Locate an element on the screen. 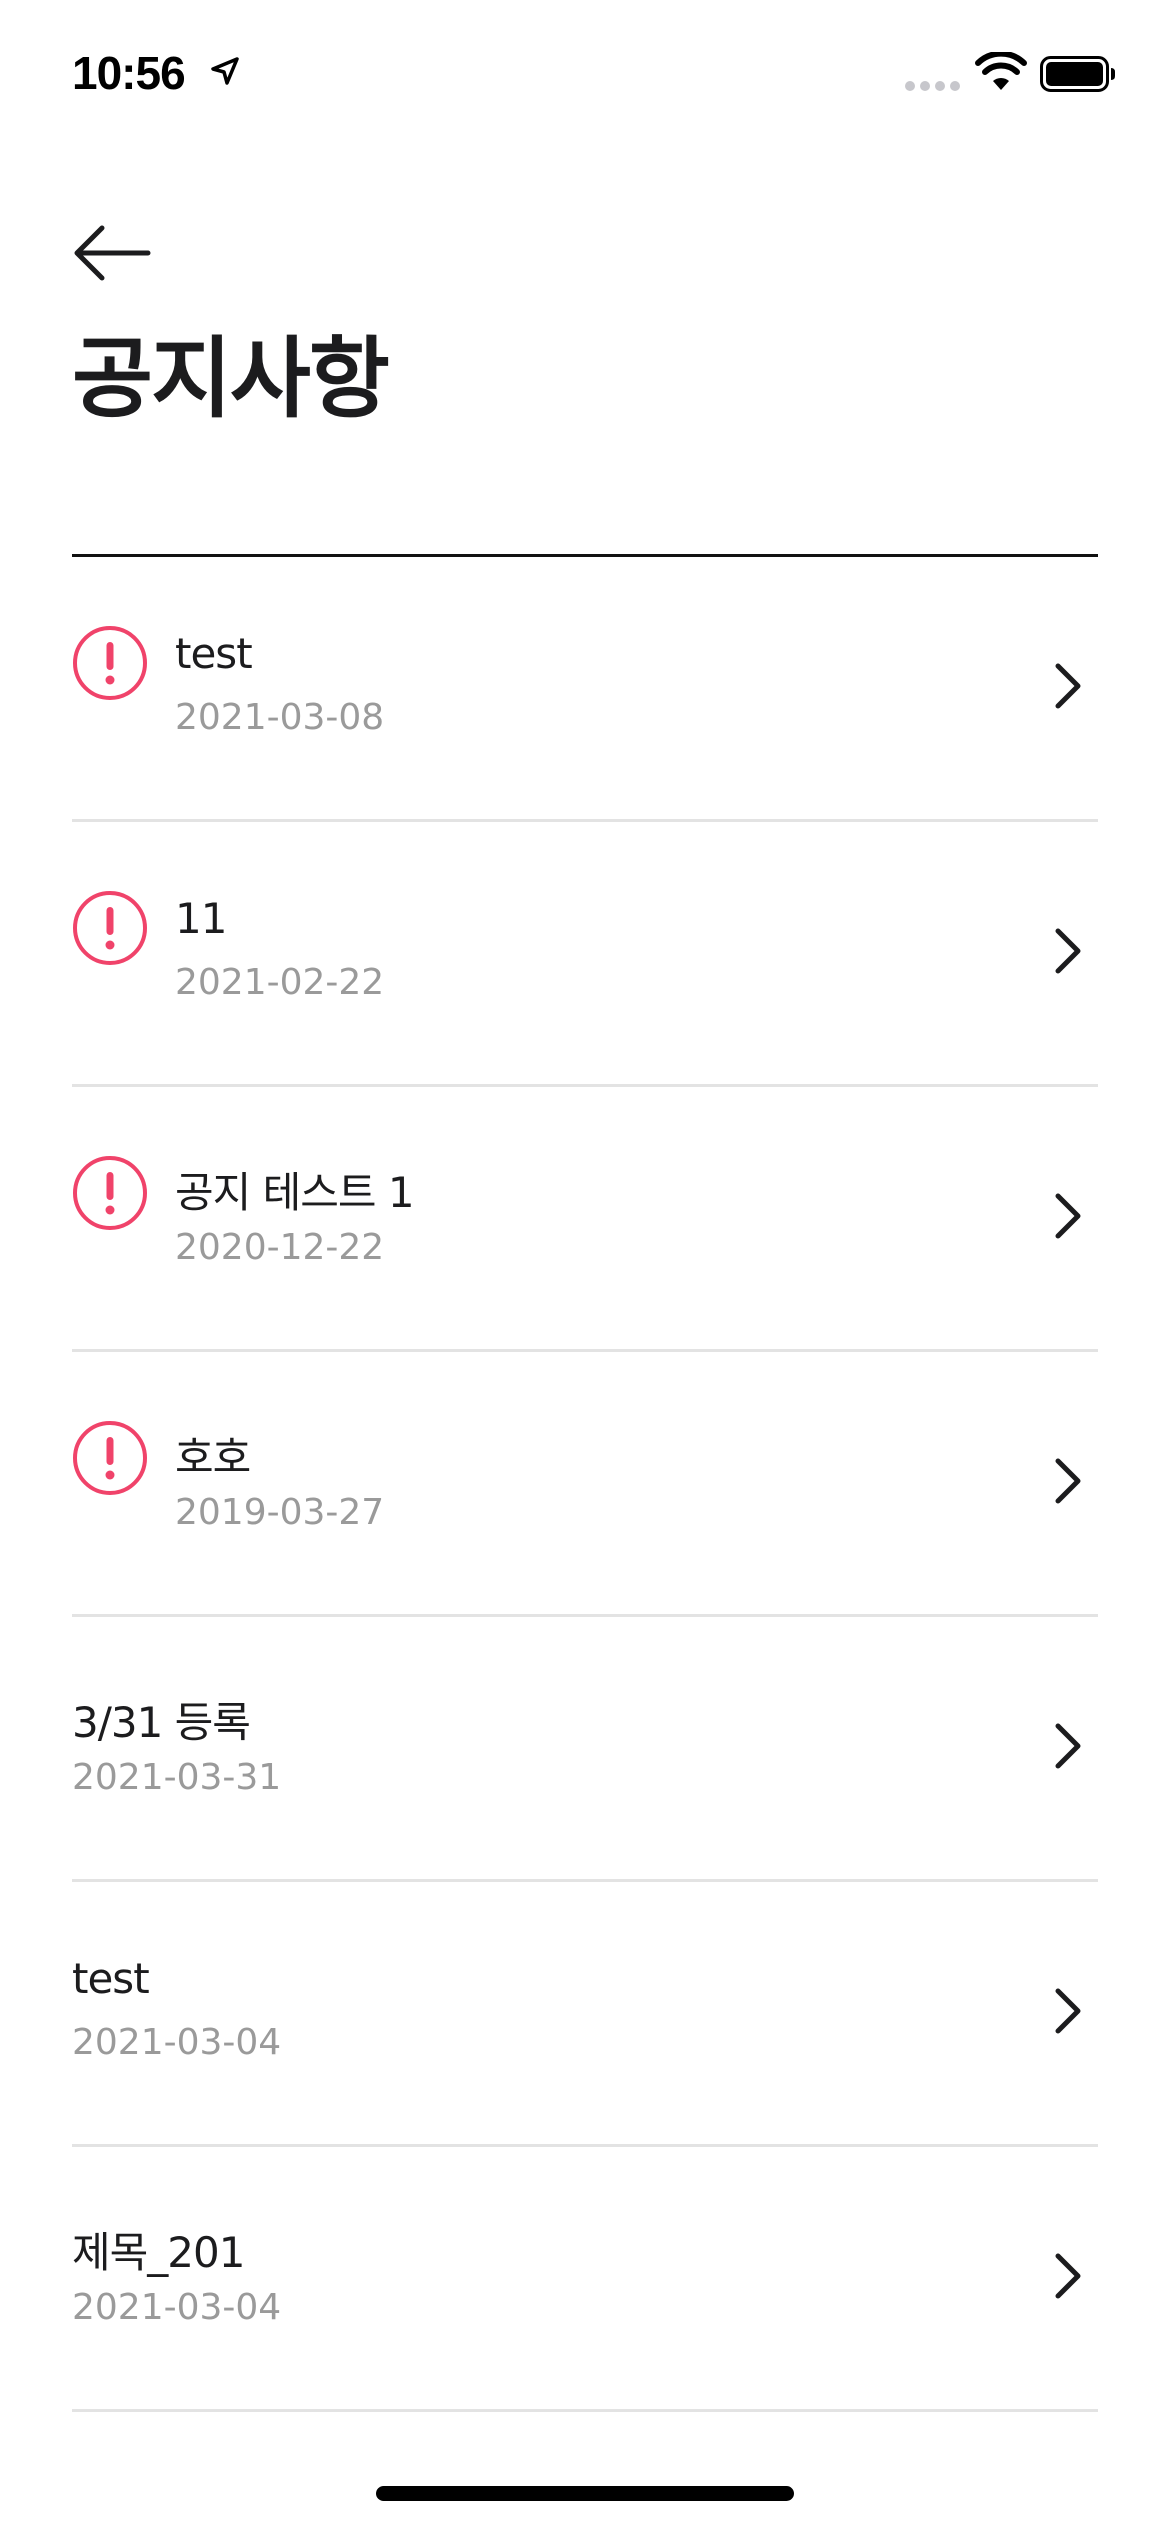  notice-title: 11 is located at coordinates (201, 918).